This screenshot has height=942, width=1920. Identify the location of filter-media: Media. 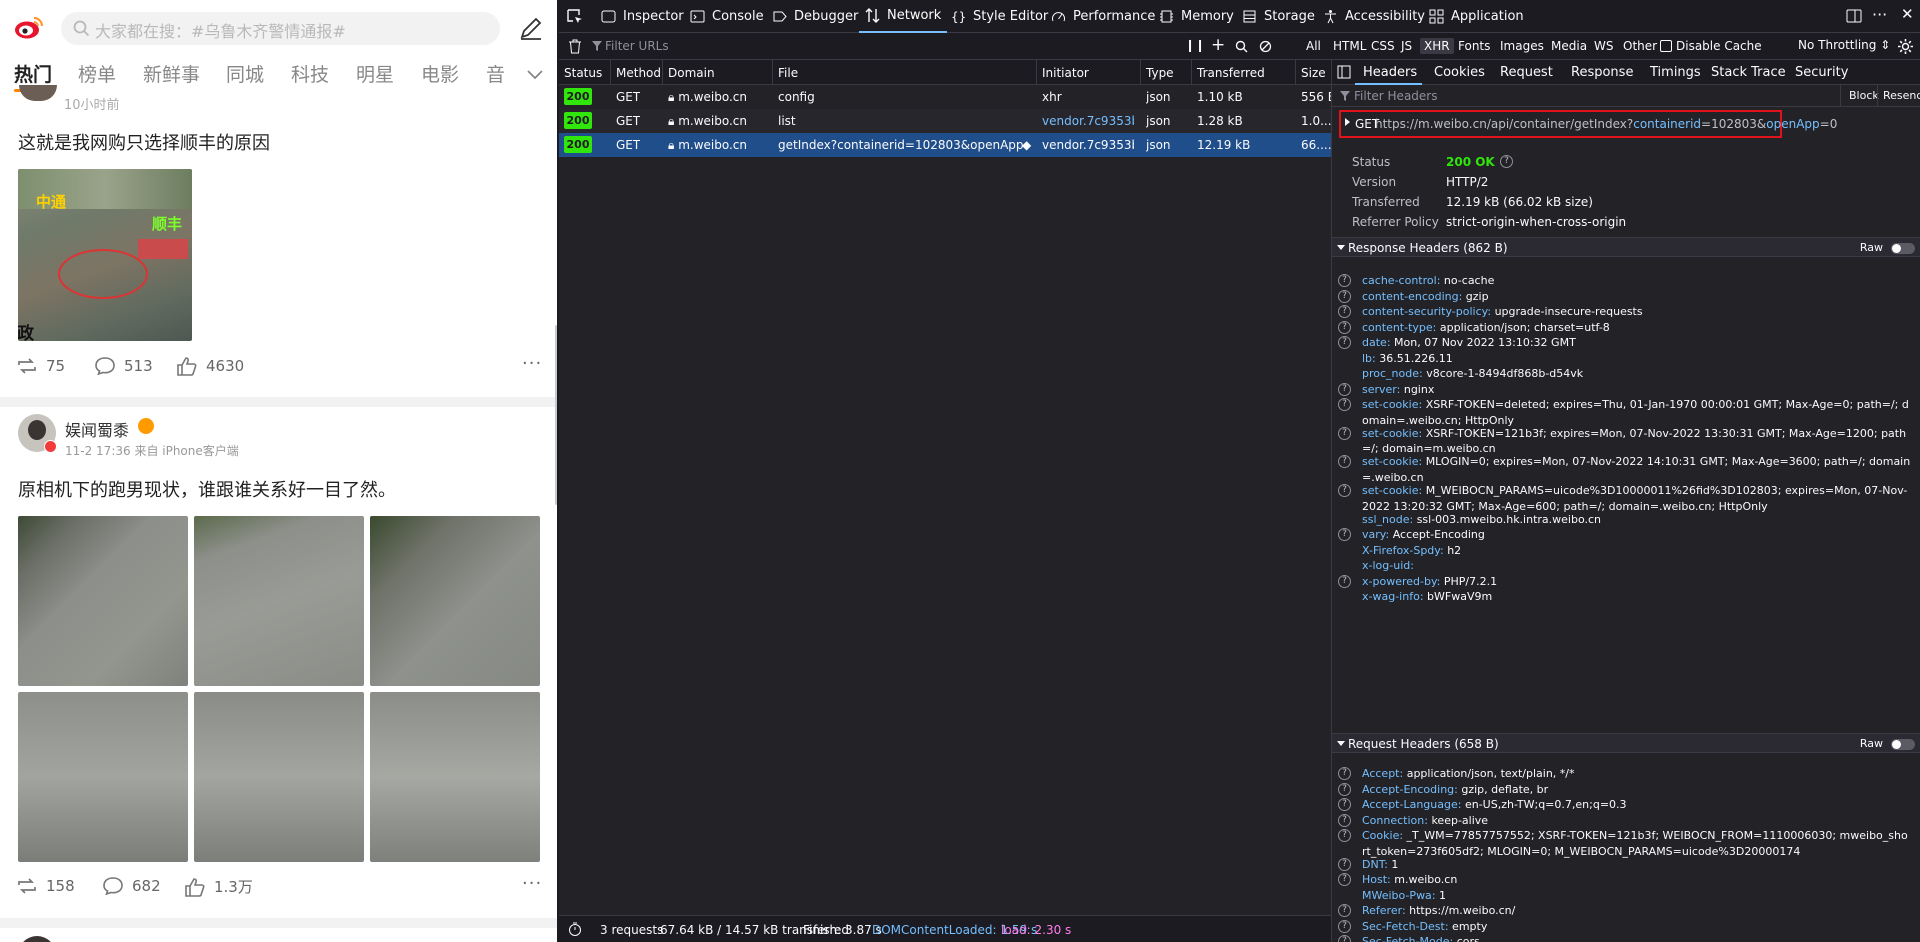
(1569, 46).